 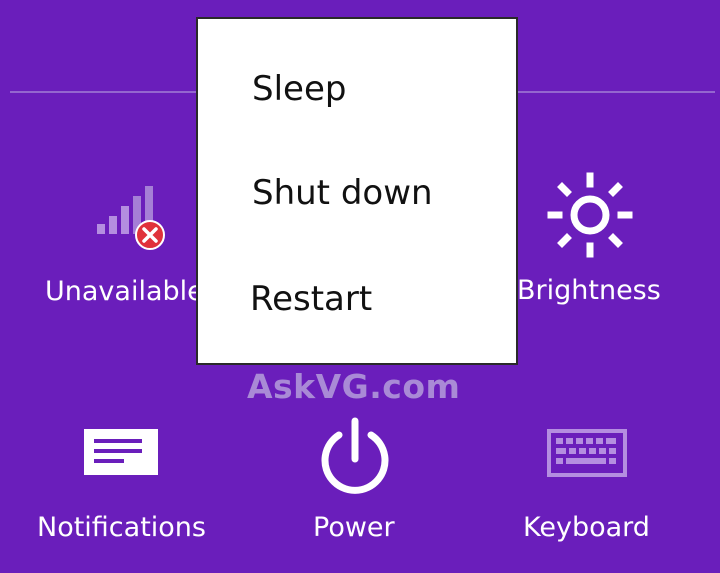 I want to click on power-tile: Power, so click(x=355, y=482).